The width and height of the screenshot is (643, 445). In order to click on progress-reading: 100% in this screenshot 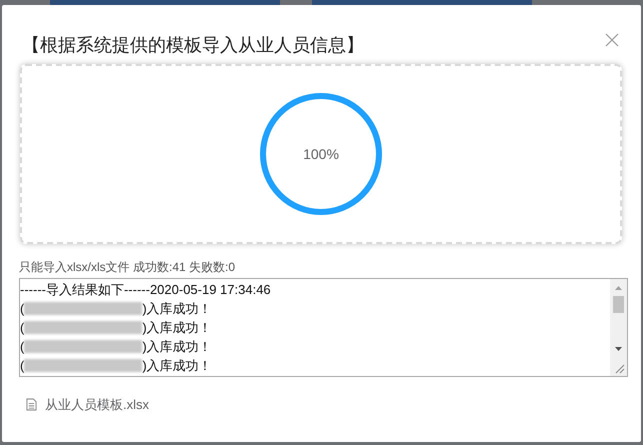, I will do `click(321, 154)`.